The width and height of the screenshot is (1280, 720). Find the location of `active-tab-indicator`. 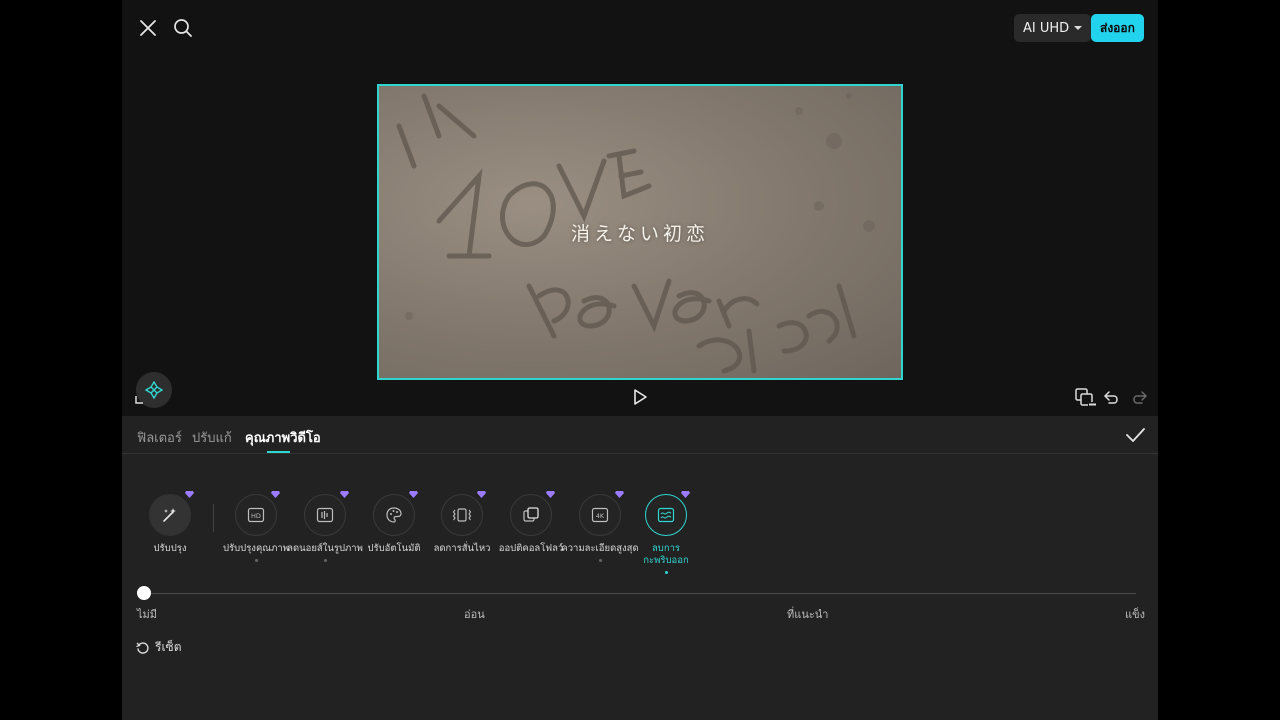

active-tab-indicator is located at coordinates (278, 452).